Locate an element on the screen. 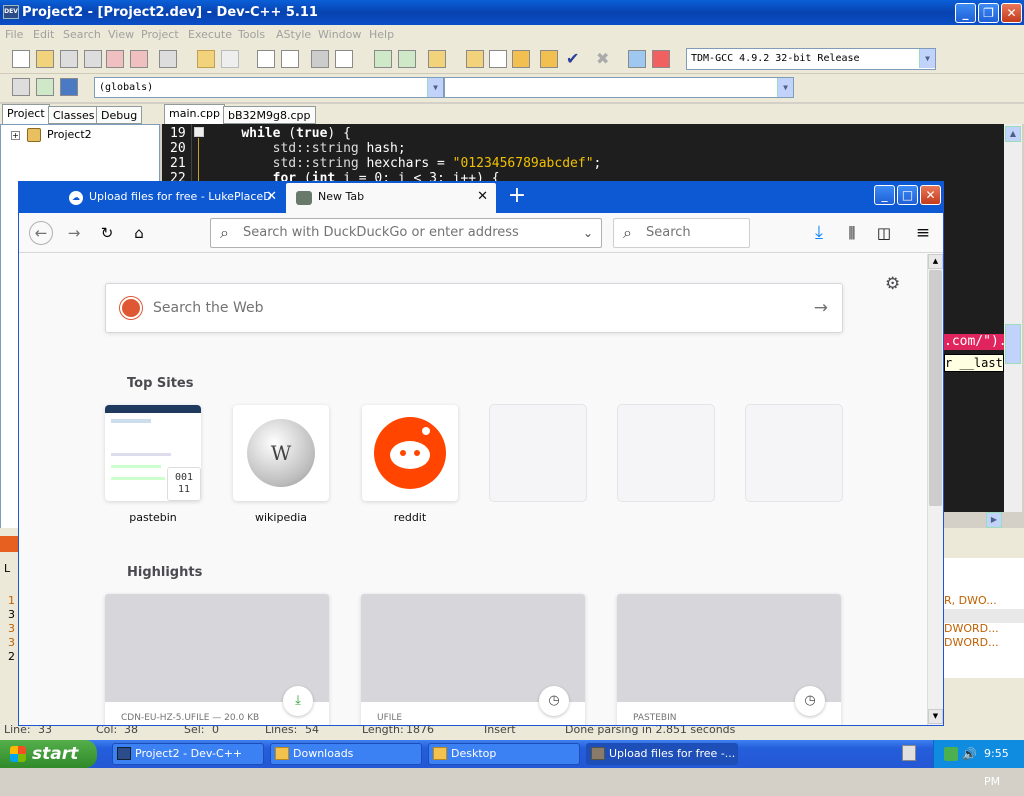 This screenshot has height=796, width=1024. new-tab-plus-icon: + is located at coordinates (517, 197).